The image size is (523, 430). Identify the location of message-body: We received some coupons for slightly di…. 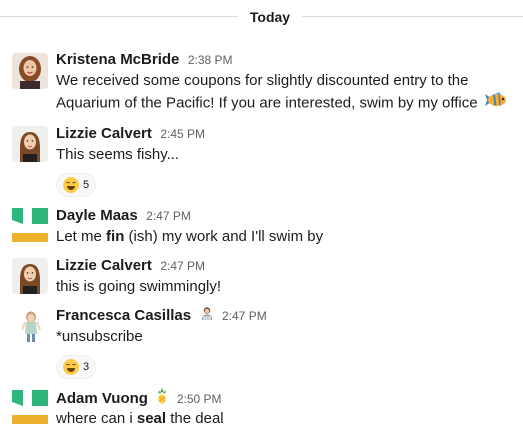
(267, 92).